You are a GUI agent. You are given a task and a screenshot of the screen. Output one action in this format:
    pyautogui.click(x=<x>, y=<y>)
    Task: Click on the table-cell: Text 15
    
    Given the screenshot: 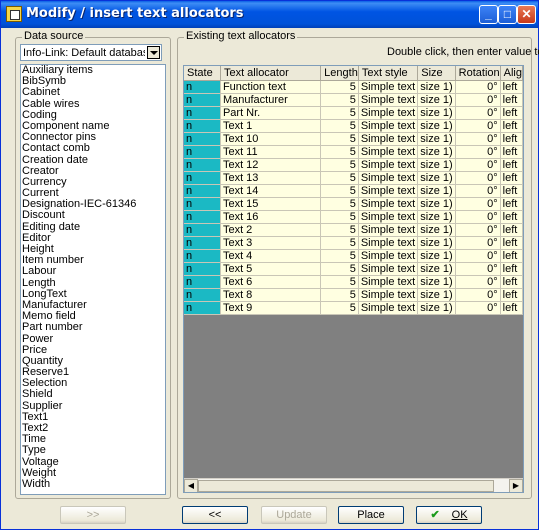 What is the action you would take?
    pyautogui.click(x=271, y=204)
    